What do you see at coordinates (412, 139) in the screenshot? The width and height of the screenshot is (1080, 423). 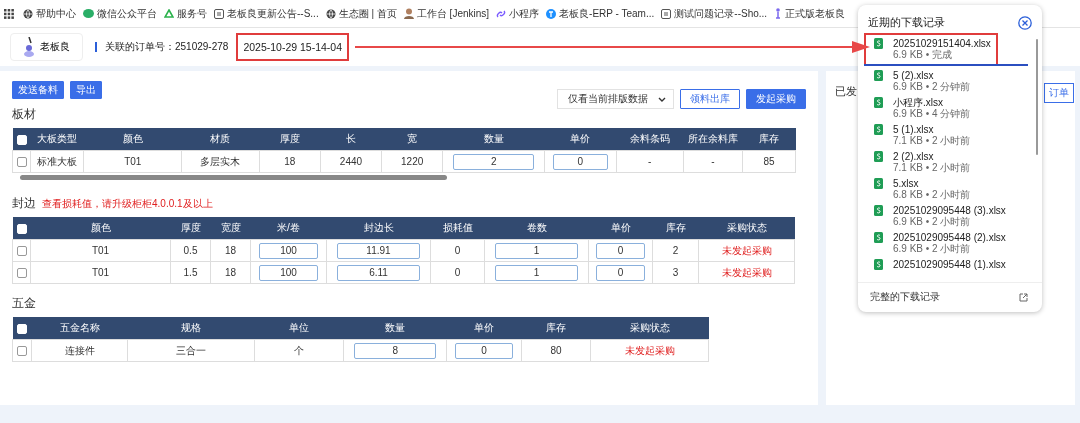 I see `column-header: 宽` at bounding box center [412, 139].